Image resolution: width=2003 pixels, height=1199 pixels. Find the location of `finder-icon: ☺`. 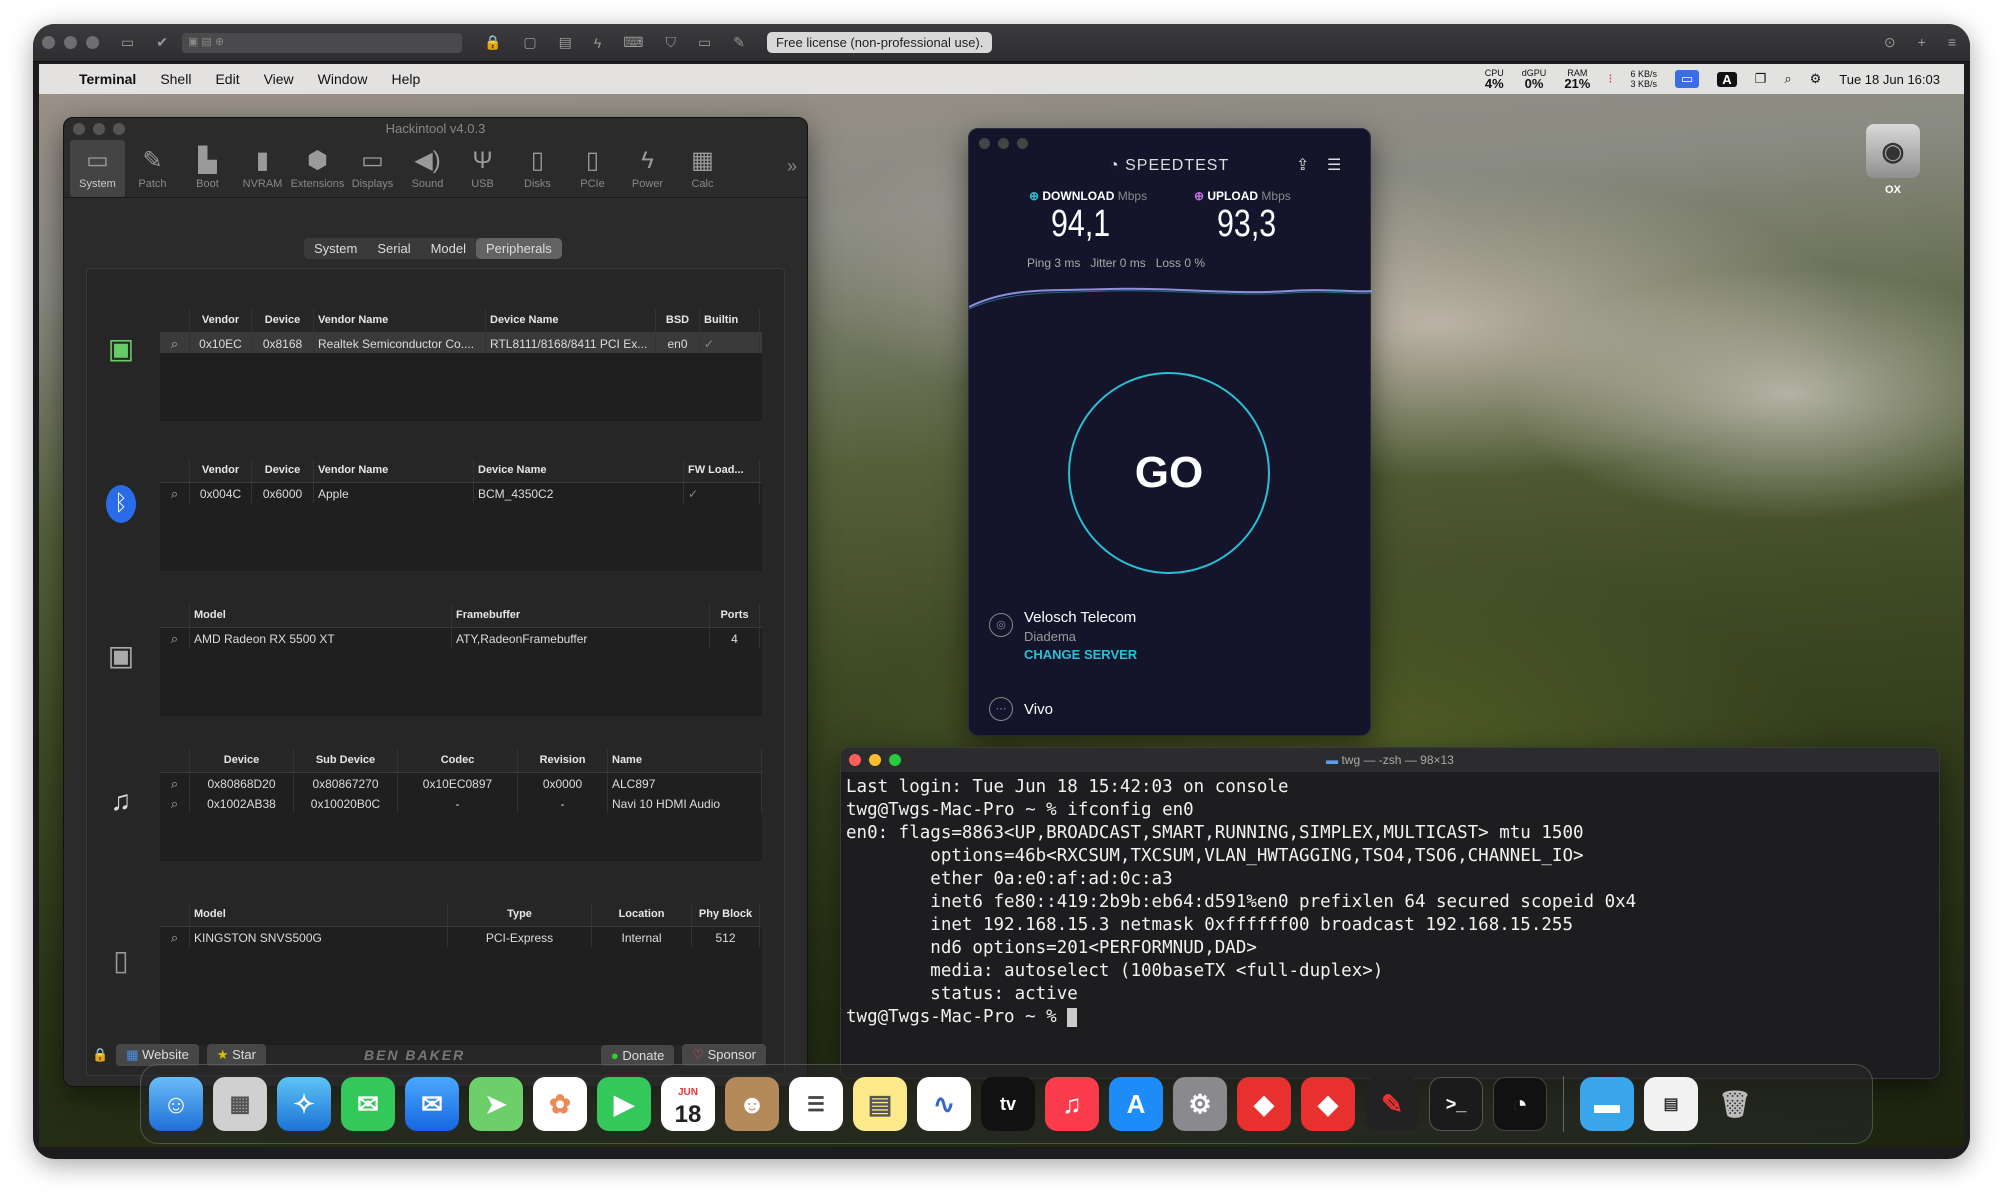

finder-icon: ☺ is located at coordinates (176, 1104).